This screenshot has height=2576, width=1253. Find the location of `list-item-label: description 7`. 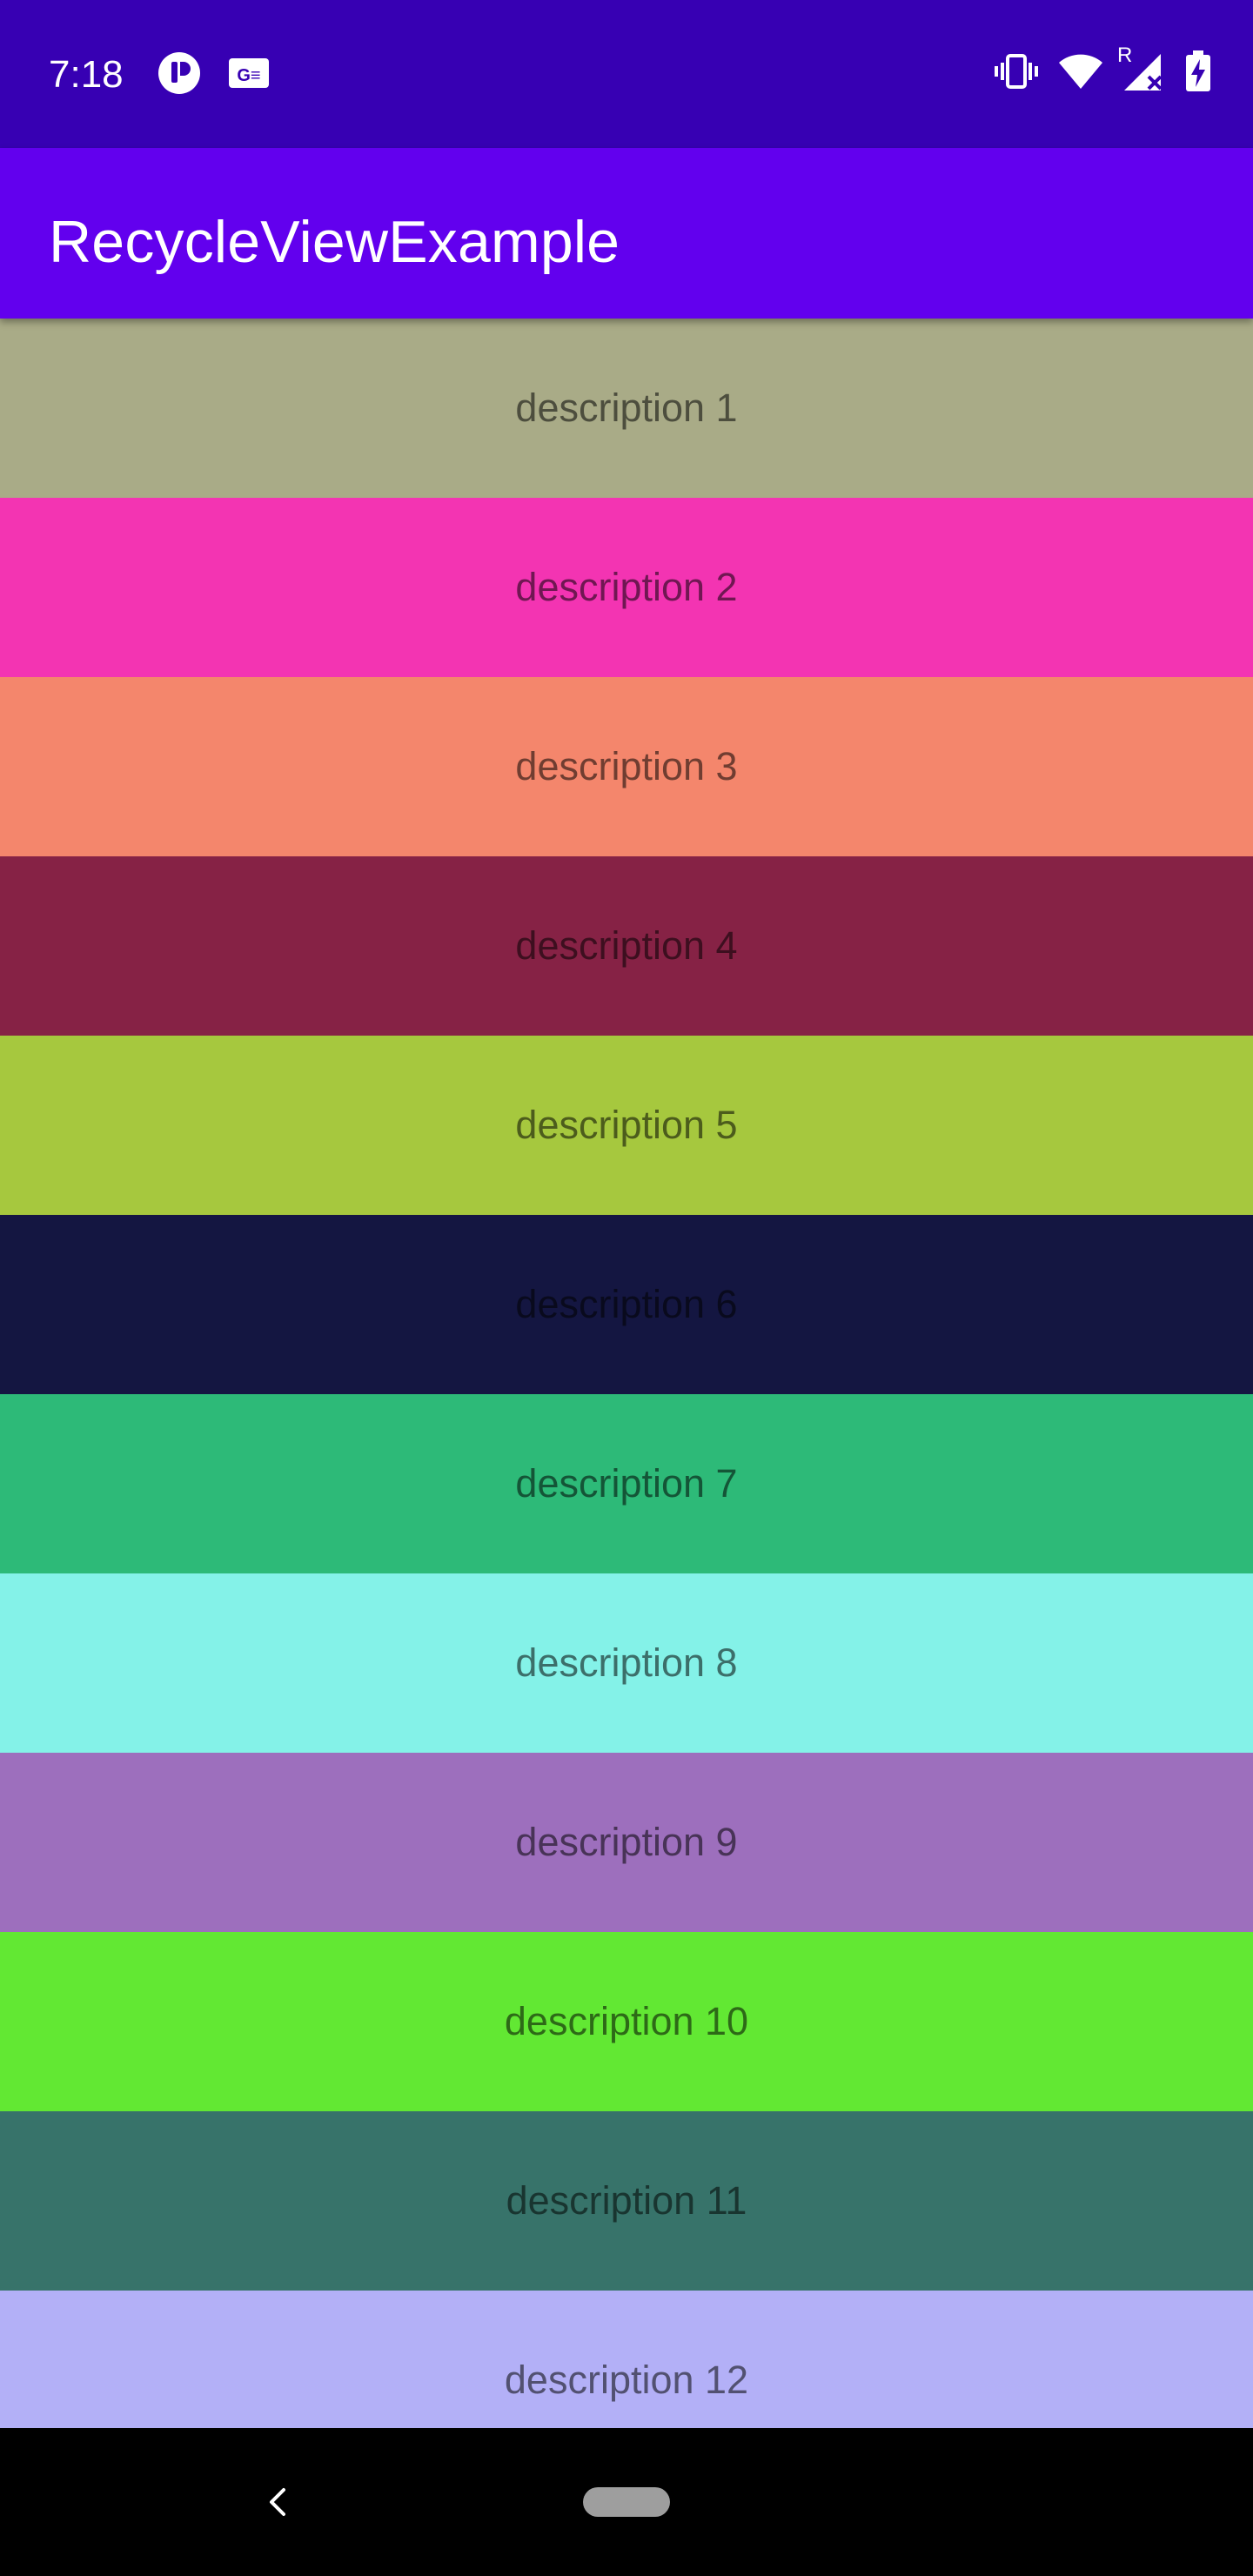

list-item-label: description 7 is located at coordinates (626, 1484).